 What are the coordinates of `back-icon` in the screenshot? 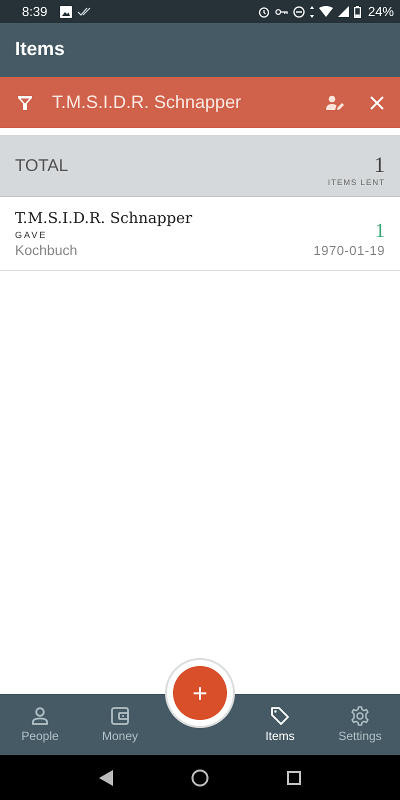 It's located at (106, 778).